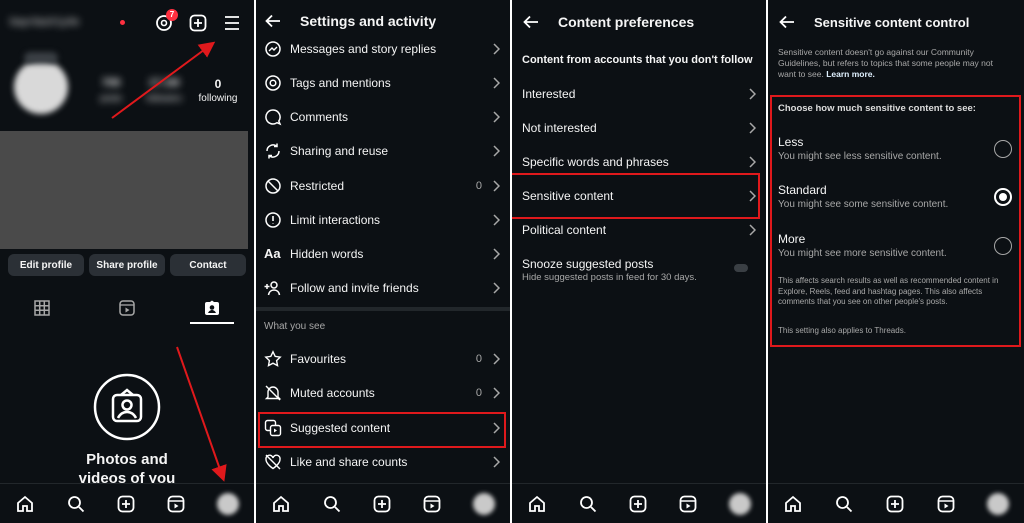  I want to click on restricted-icon, so click(273, 186).